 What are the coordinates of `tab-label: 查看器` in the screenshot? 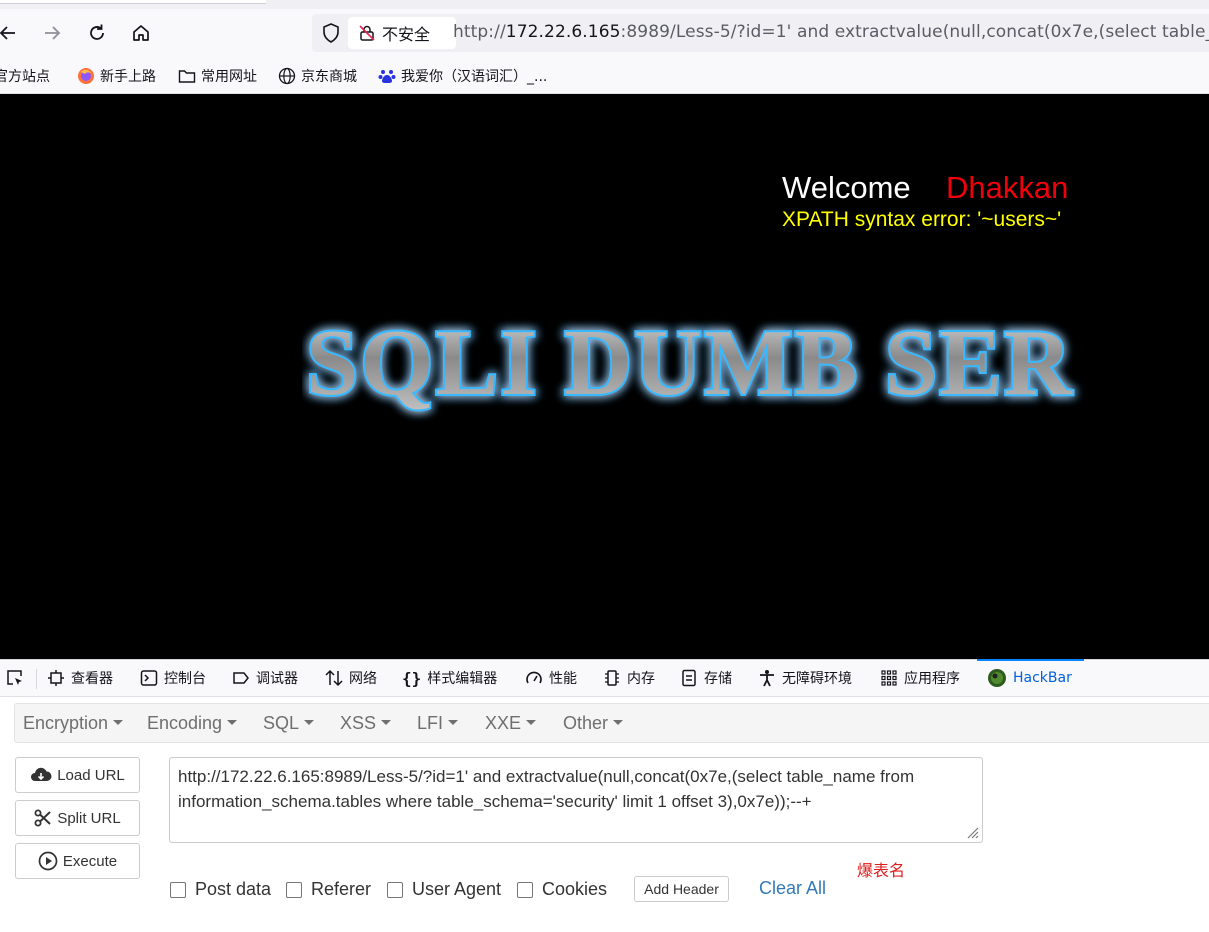 It's located at (92, 679).